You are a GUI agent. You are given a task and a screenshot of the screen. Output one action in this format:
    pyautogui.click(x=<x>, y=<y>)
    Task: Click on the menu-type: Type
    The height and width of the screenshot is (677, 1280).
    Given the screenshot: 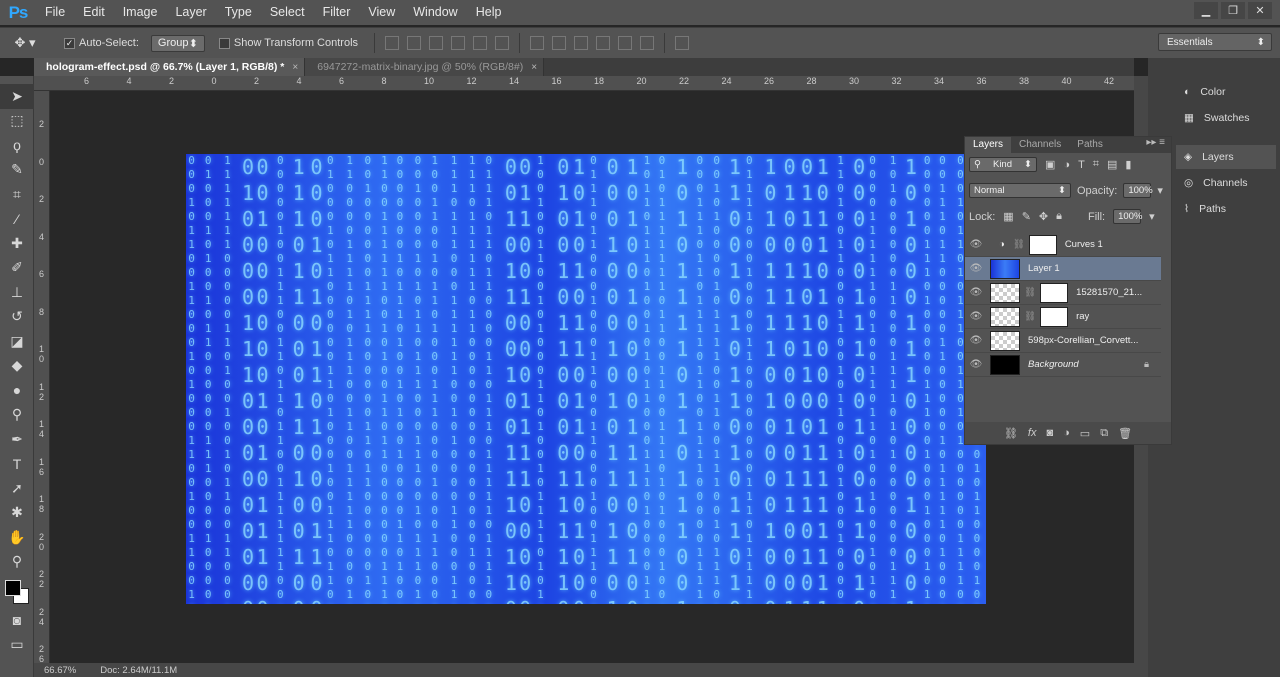 What is the action you would take?
    pyautogui.click(x=238, y=12)
    